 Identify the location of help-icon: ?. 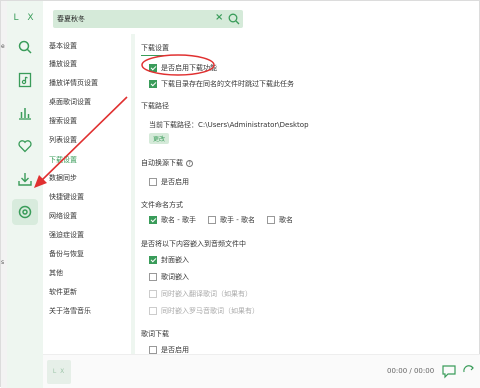
(189, 163).